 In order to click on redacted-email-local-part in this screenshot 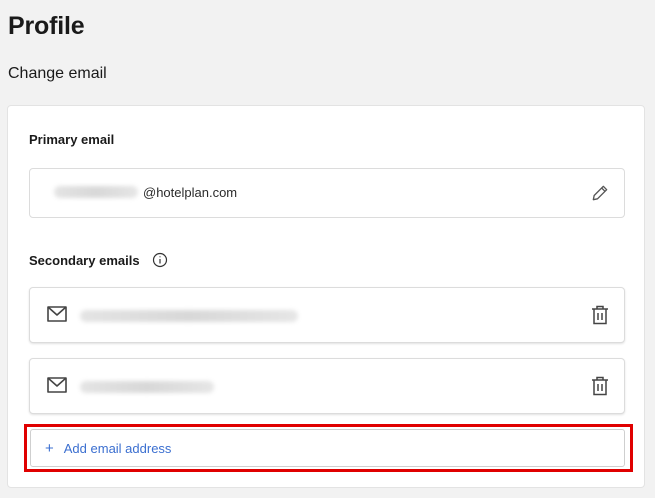, I will do `click(96, 192)`.